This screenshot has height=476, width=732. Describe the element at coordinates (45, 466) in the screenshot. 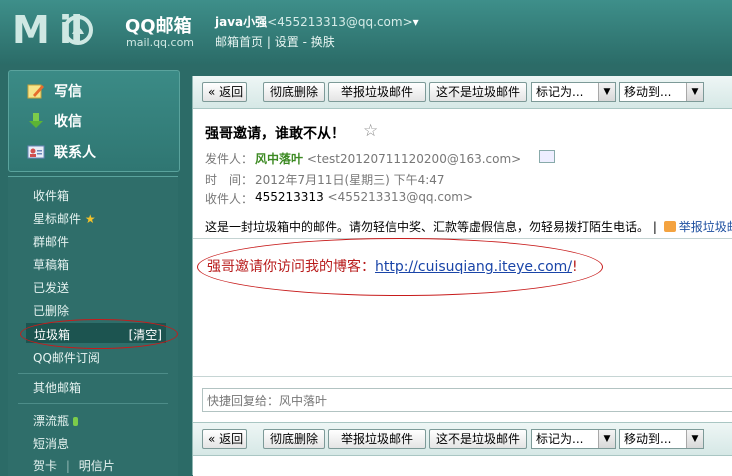

I see `greeting-card-link: 贺卡` at that location.